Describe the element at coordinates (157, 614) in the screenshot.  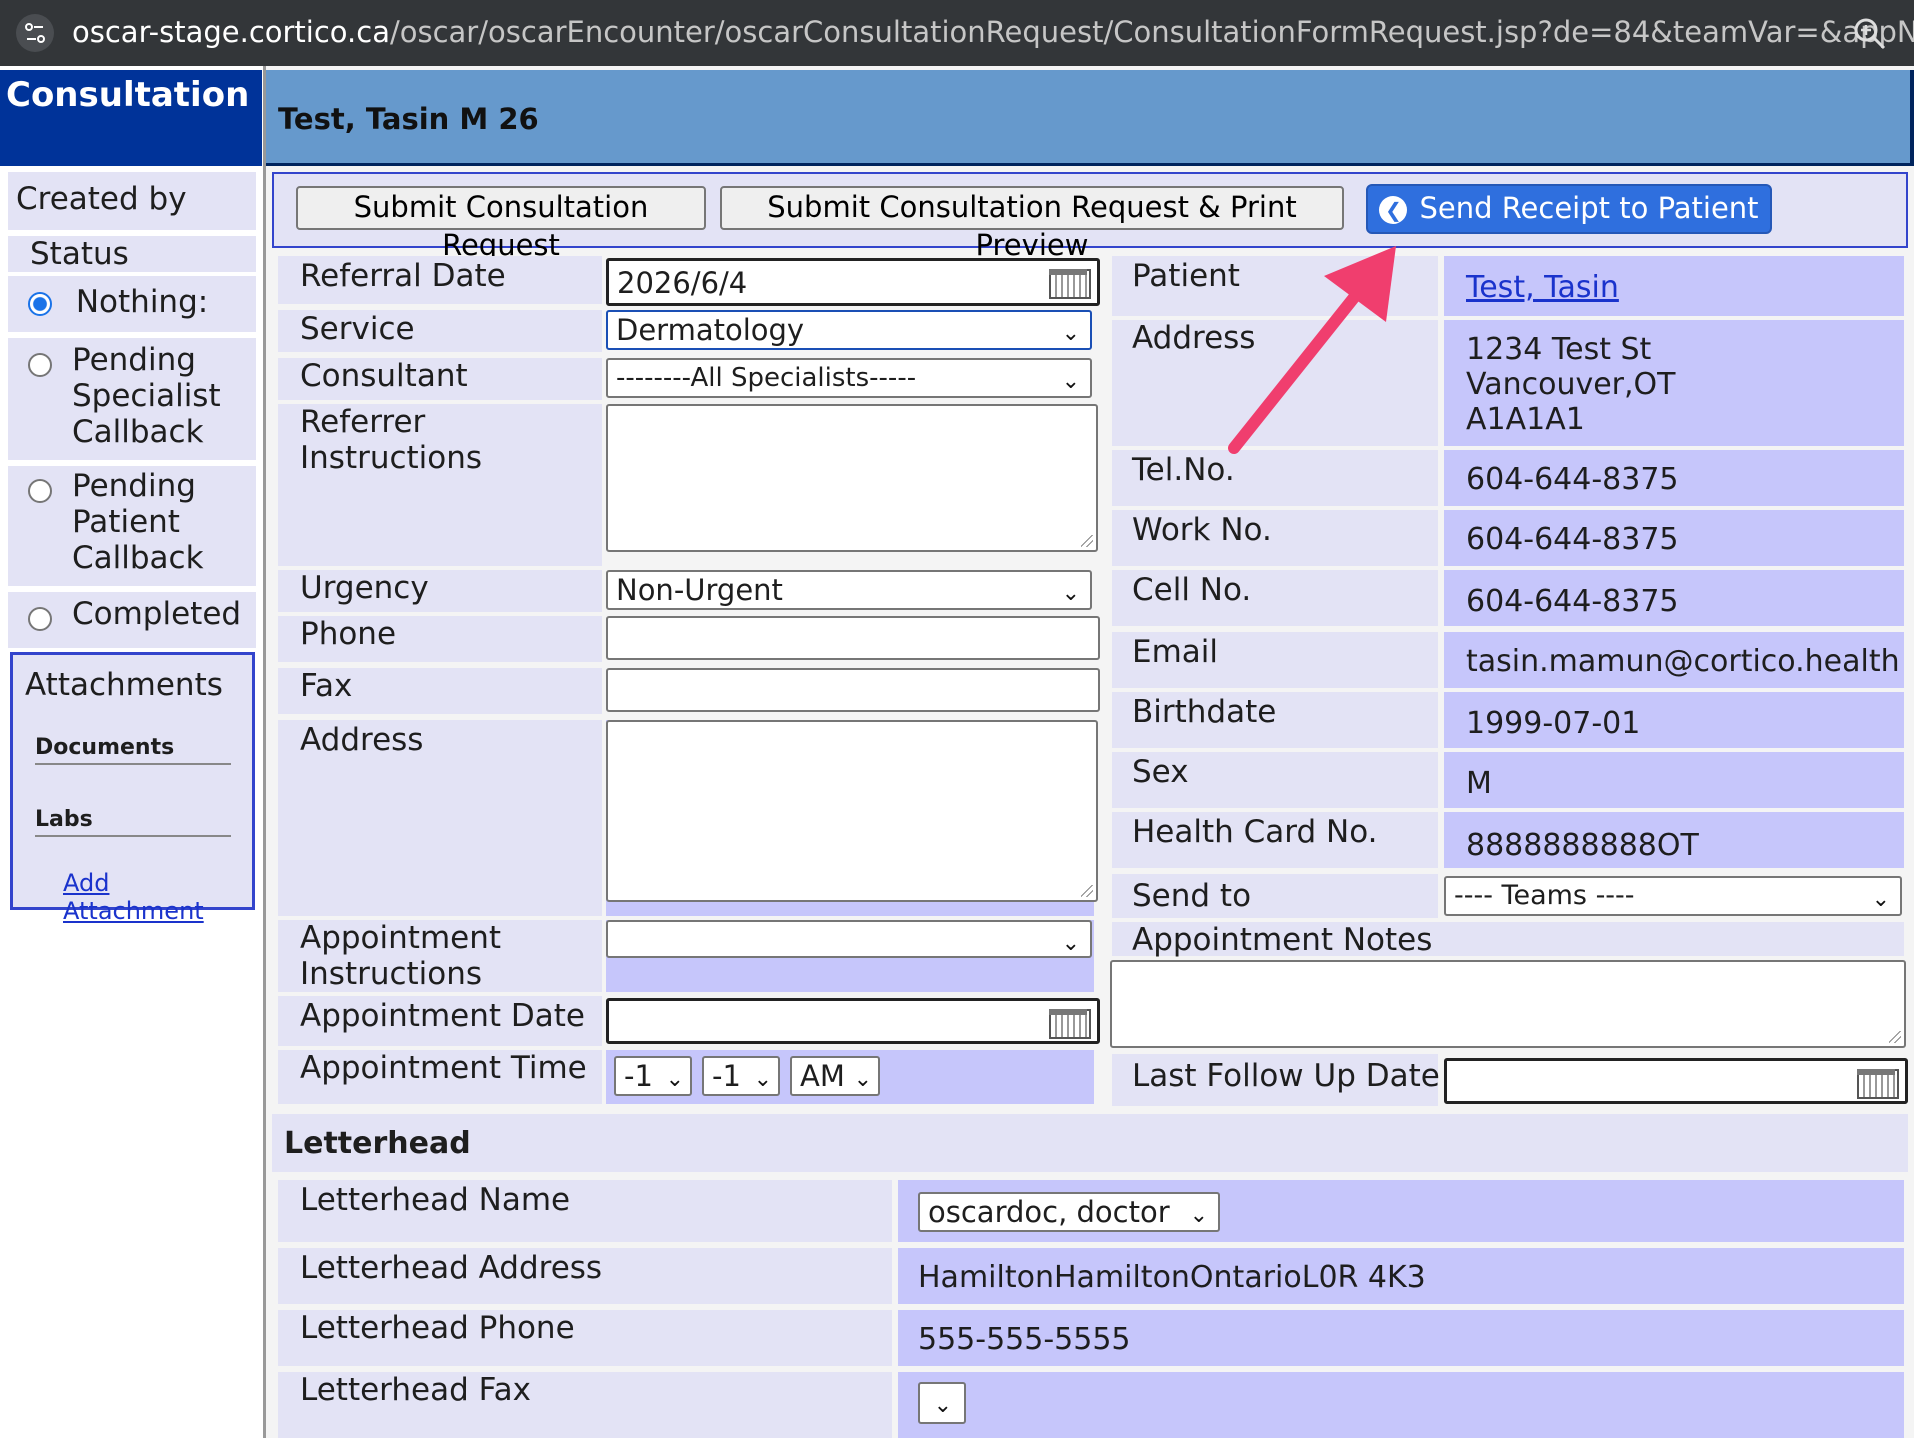
I see `status-option-label: Completed` at that location.